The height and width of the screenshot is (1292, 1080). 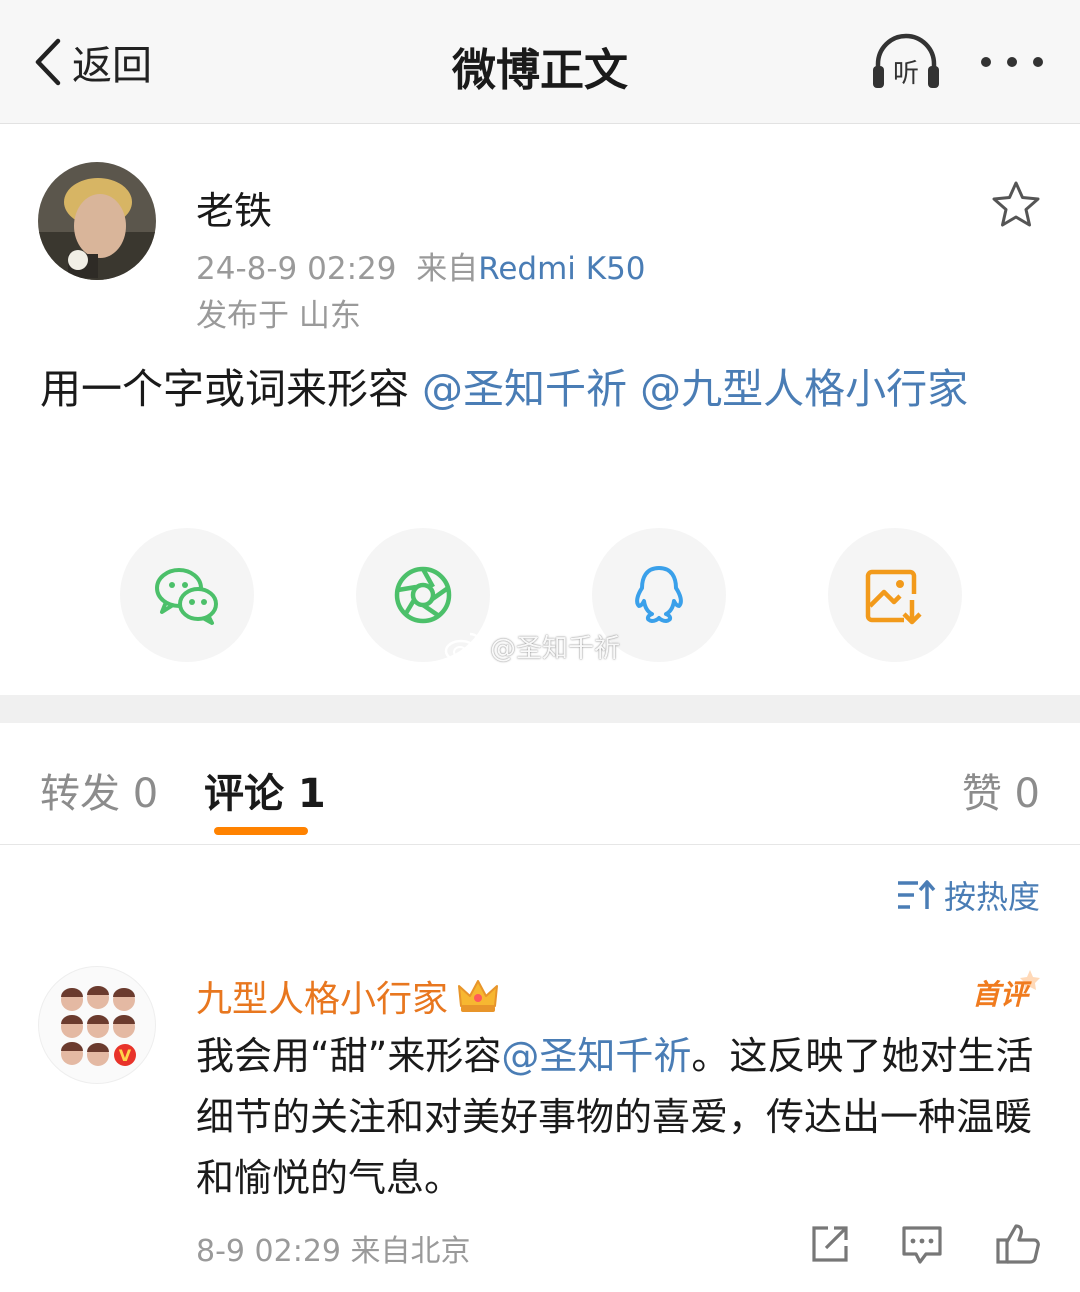 What do you see at coordinates (540, 62) in the screenshot?
I see `top-nav-bar: 返回 微博正文 听` at bounding box center [540, 62].